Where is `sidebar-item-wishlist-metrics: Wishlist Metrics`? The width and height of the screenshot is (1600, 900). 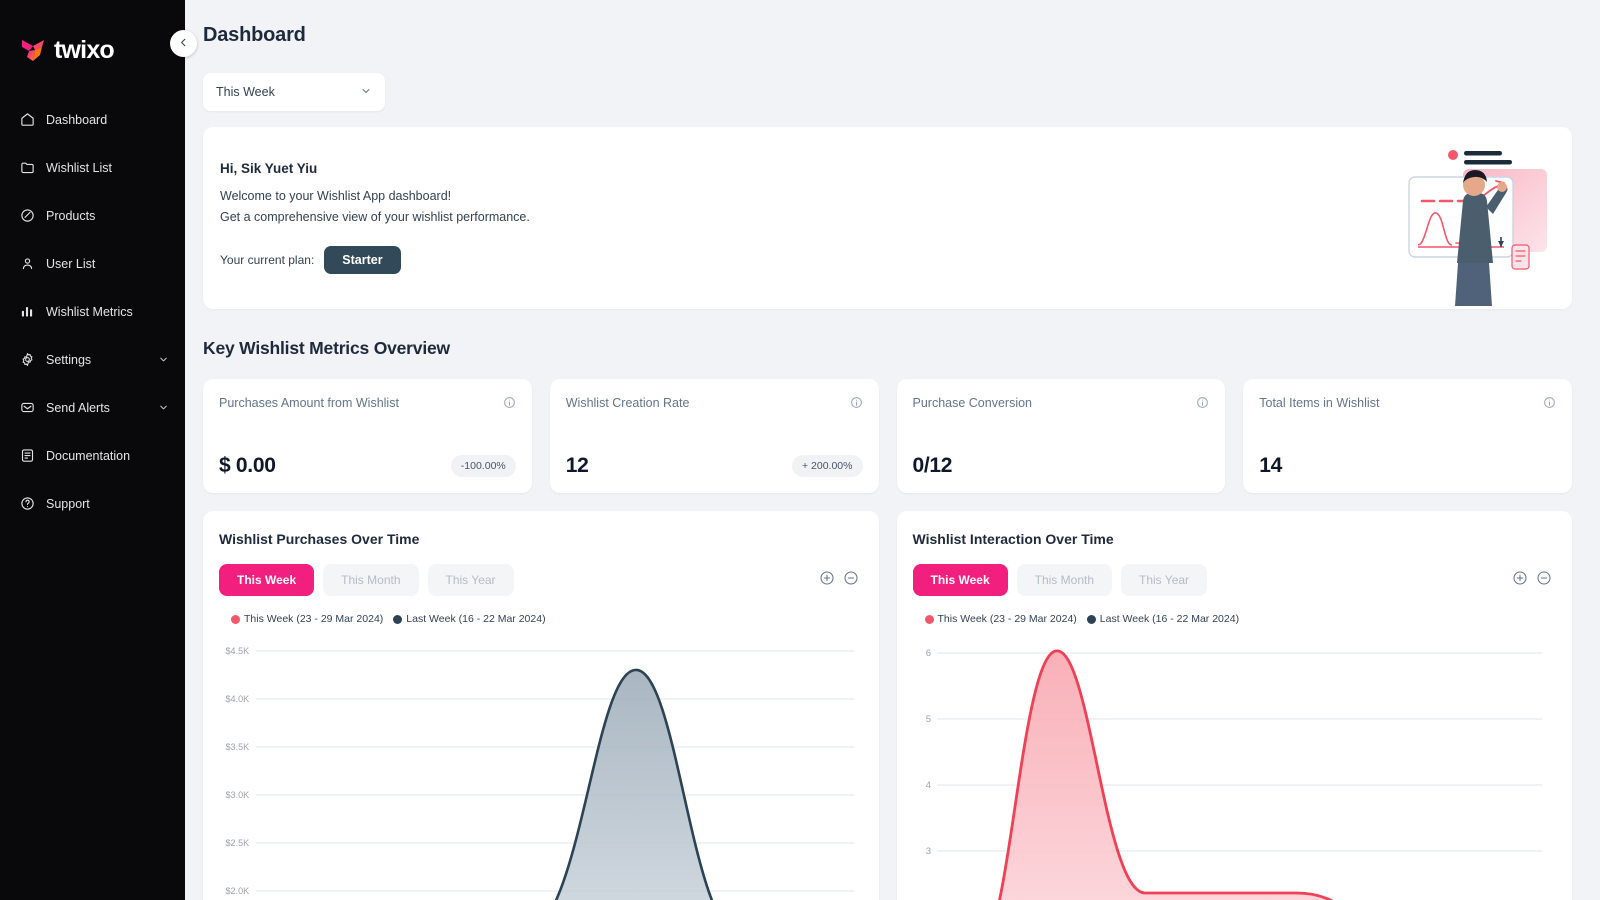 sidebar-item-wishlist-metrics: Wishlist Metrics is located at coordinates (92, 311).